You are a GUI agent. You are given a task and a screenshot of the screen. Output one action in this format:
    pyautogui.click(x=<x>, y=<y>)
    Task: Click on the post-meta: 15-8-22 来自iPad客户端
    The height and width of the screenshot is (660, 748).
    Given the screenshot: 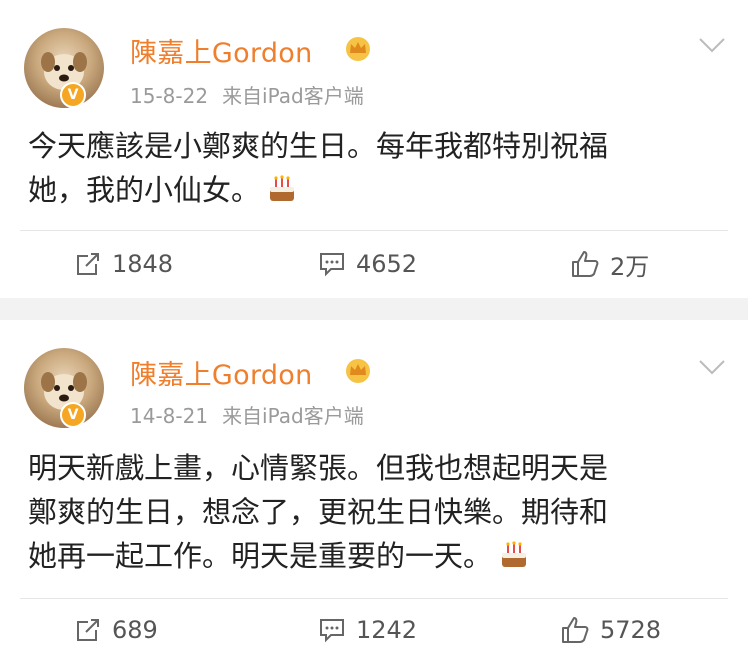 What is the action you would take?
    pyautogui.click(x=247, y=94)
    